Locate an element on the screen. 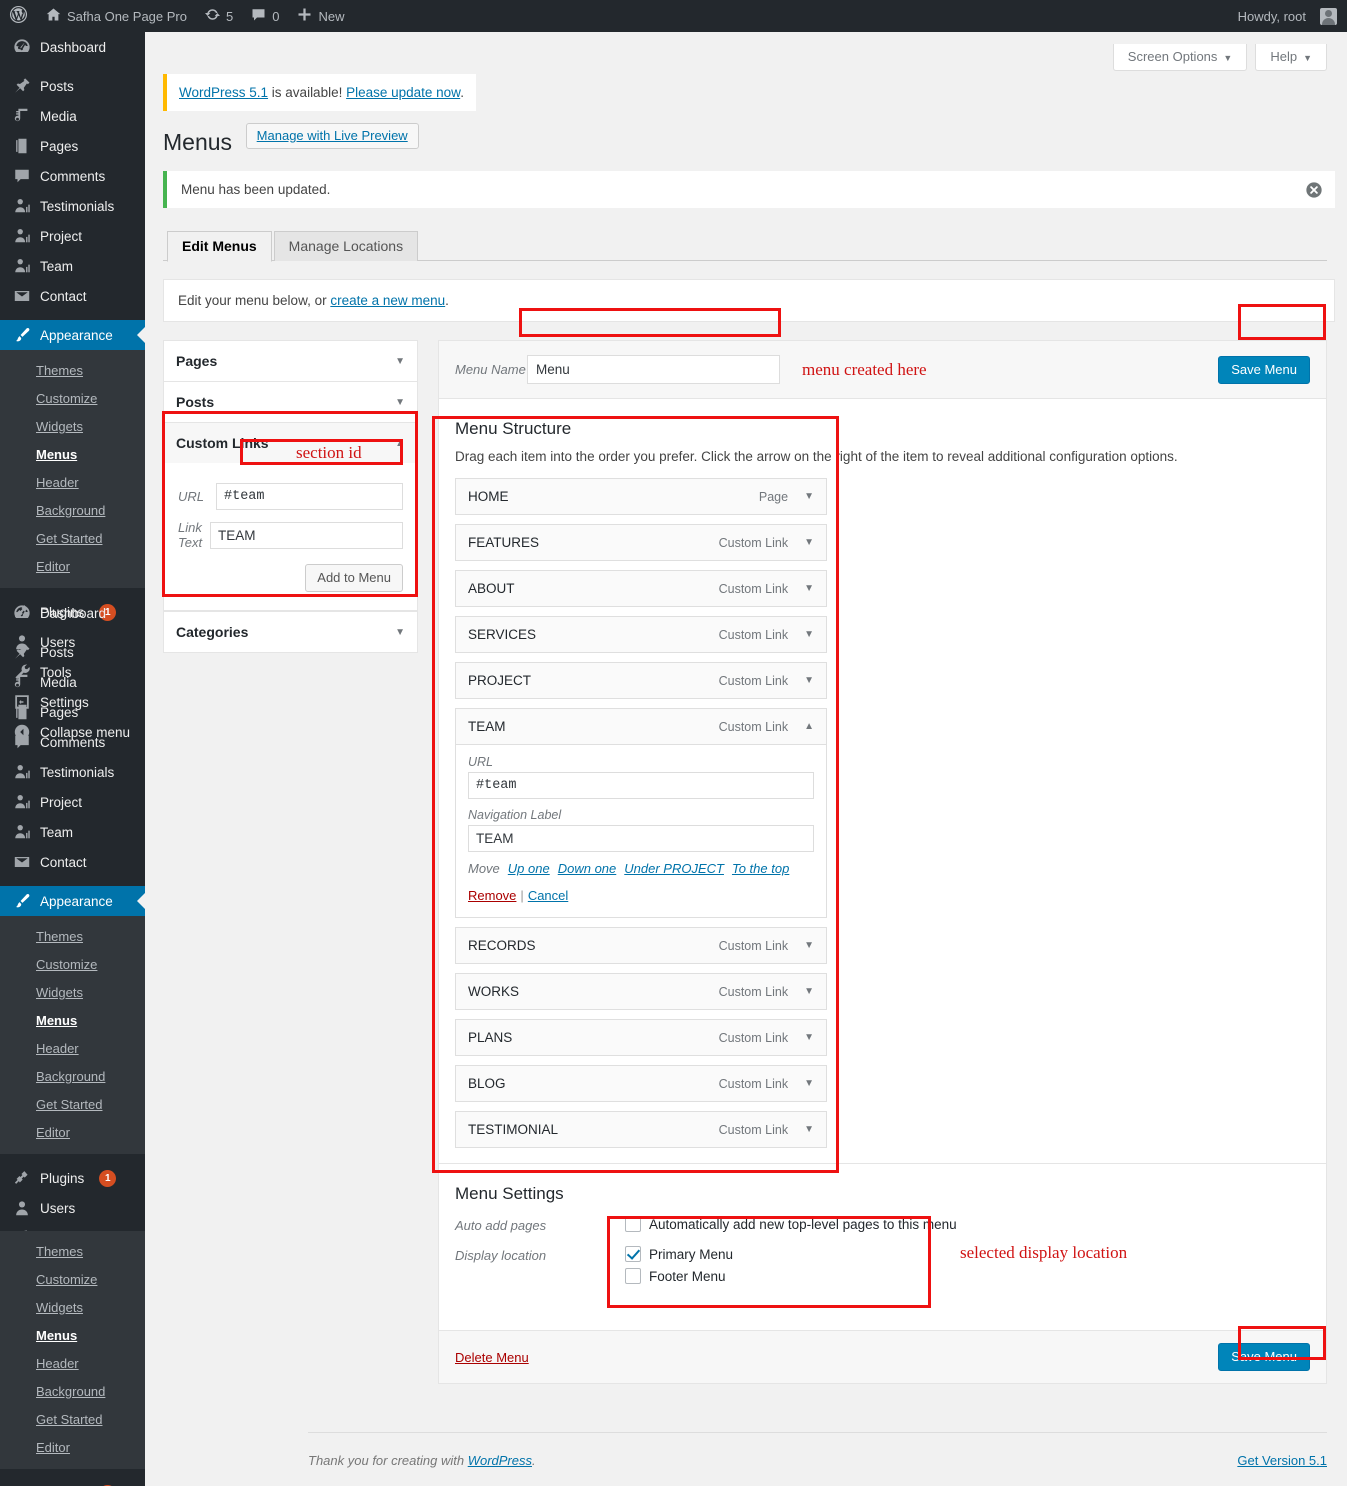 This screenshot has width=1347, height=1486. menu-item-bar: PLANS Custom Link ▼ is located at coordinates (641, 1037).